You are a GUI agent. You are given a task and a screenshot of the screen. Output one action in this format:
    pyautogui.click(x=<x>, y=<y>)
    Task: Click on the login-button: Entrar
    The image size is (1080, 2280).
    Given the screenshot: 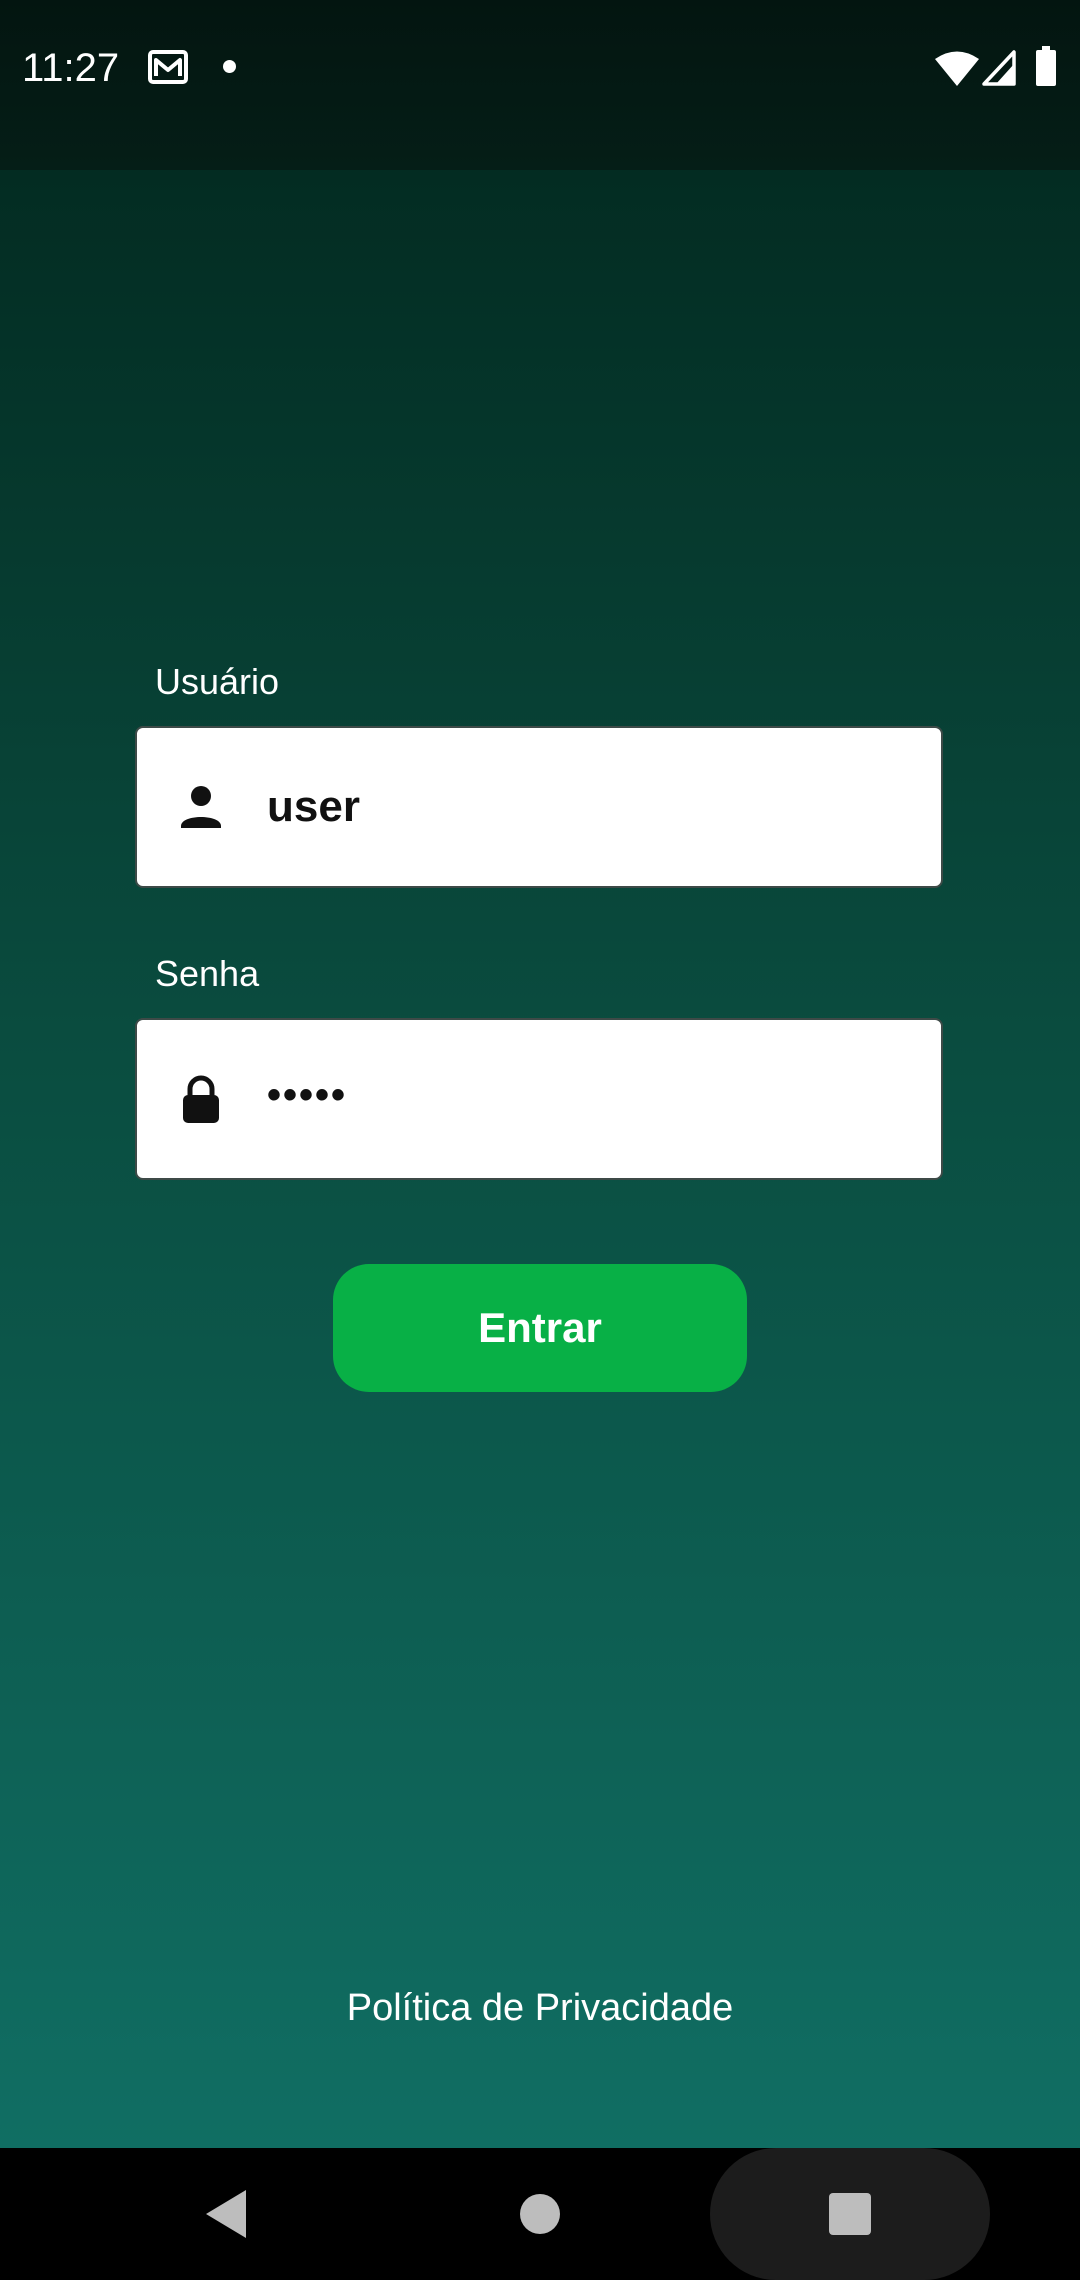 What is the action you would take?
    pyautogui.click(x=540, y=1328)
    